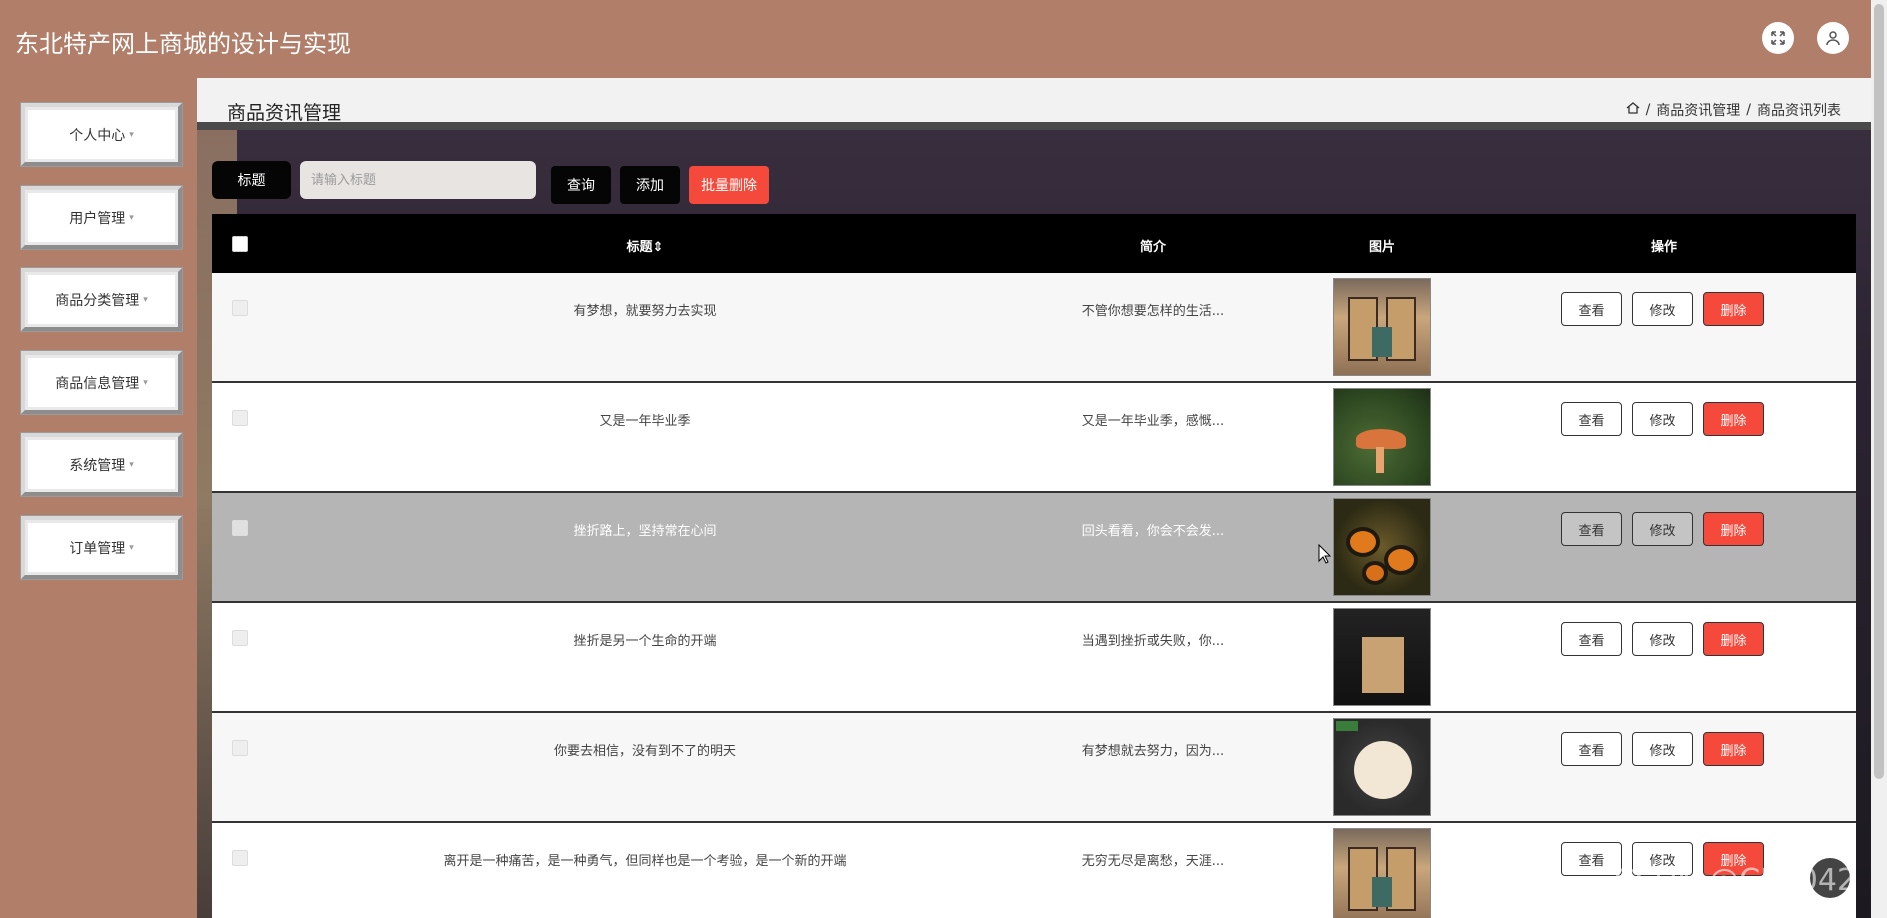 Image resolution: width=1887 pixels, height=918 pixels. Describe the element at coordinates (1735, 880) in the screenshot. I see `watermark: CSDN @CK3042` at that location.